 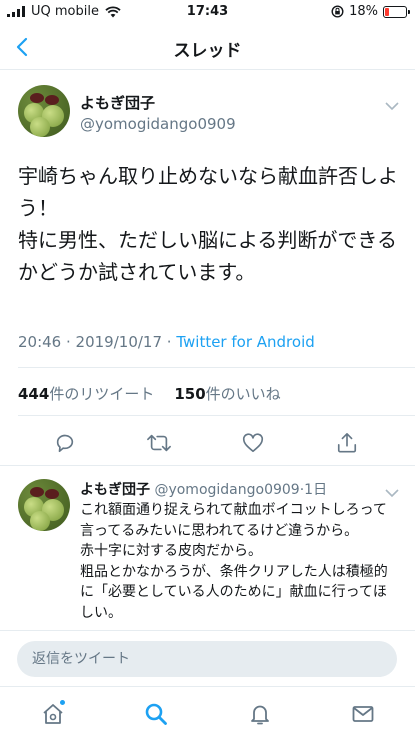 What do you see at coordinates (396, 11) in the screenshot?
I see `battery-icon` at bounding box center [396, 11].